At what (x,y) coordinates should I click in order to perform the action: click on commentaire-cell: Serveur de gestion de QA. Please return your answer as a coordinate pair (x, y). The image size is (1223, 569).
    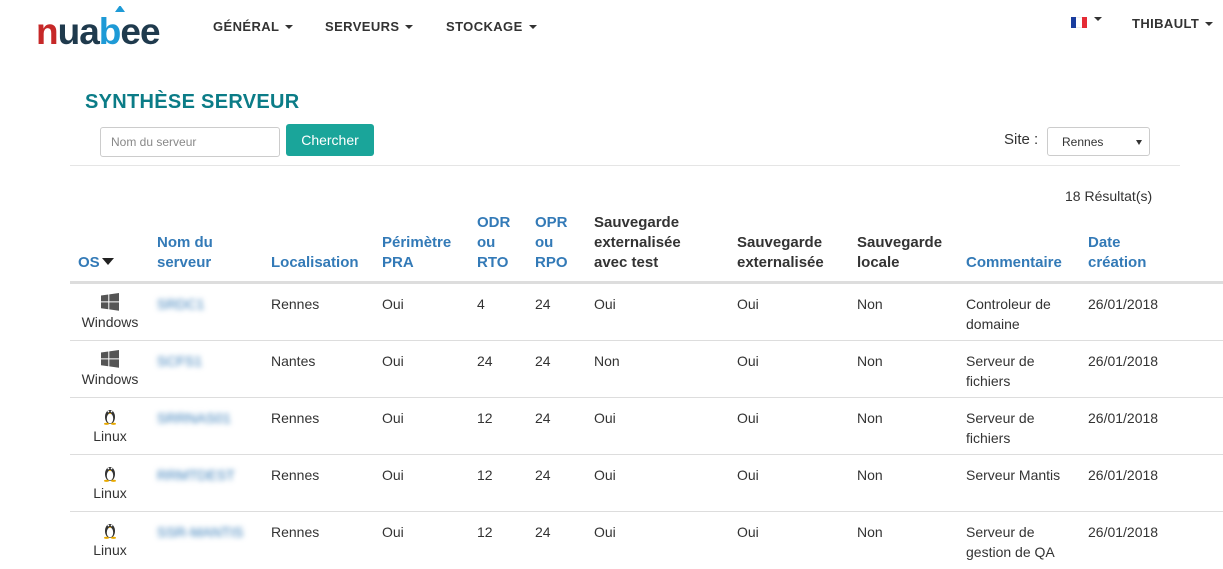
    Looking at the image, I should click on (1010, 542).